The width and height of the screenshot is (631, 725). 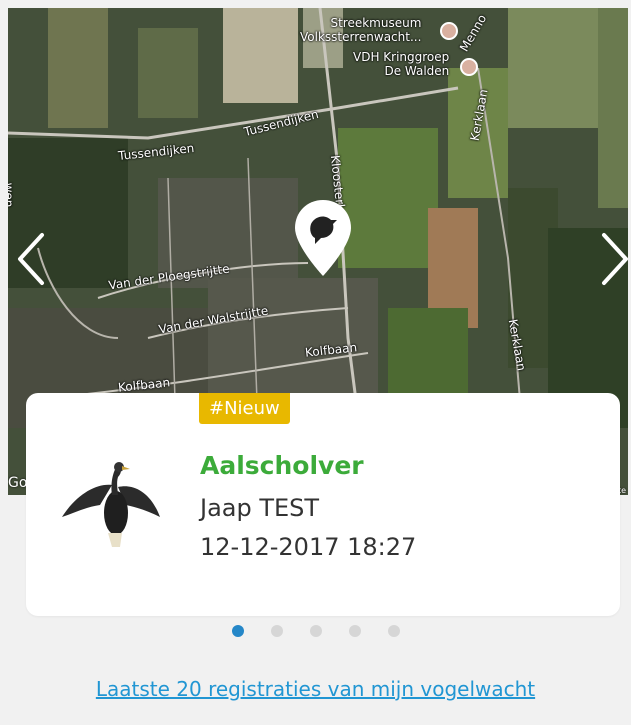 I want to click on poi-label-kringgroep: VDH Kringgroep De Walden, so click(x=401, y=64).